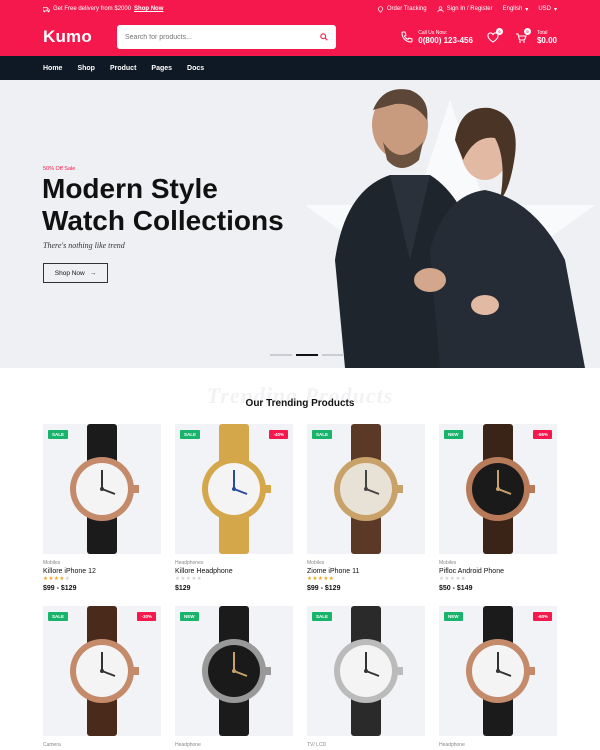 The height and width of the screenshot is (750, 600). I want to click on search-icon, so click(324, 37).